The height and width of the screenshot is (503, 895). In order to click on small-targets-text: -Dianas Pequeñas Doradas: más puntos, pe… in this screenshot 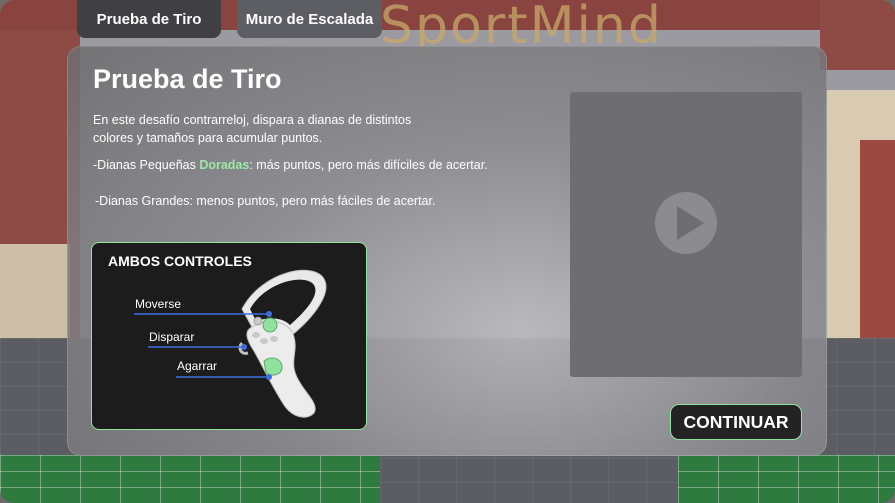, I will do `click(290, 165)`.